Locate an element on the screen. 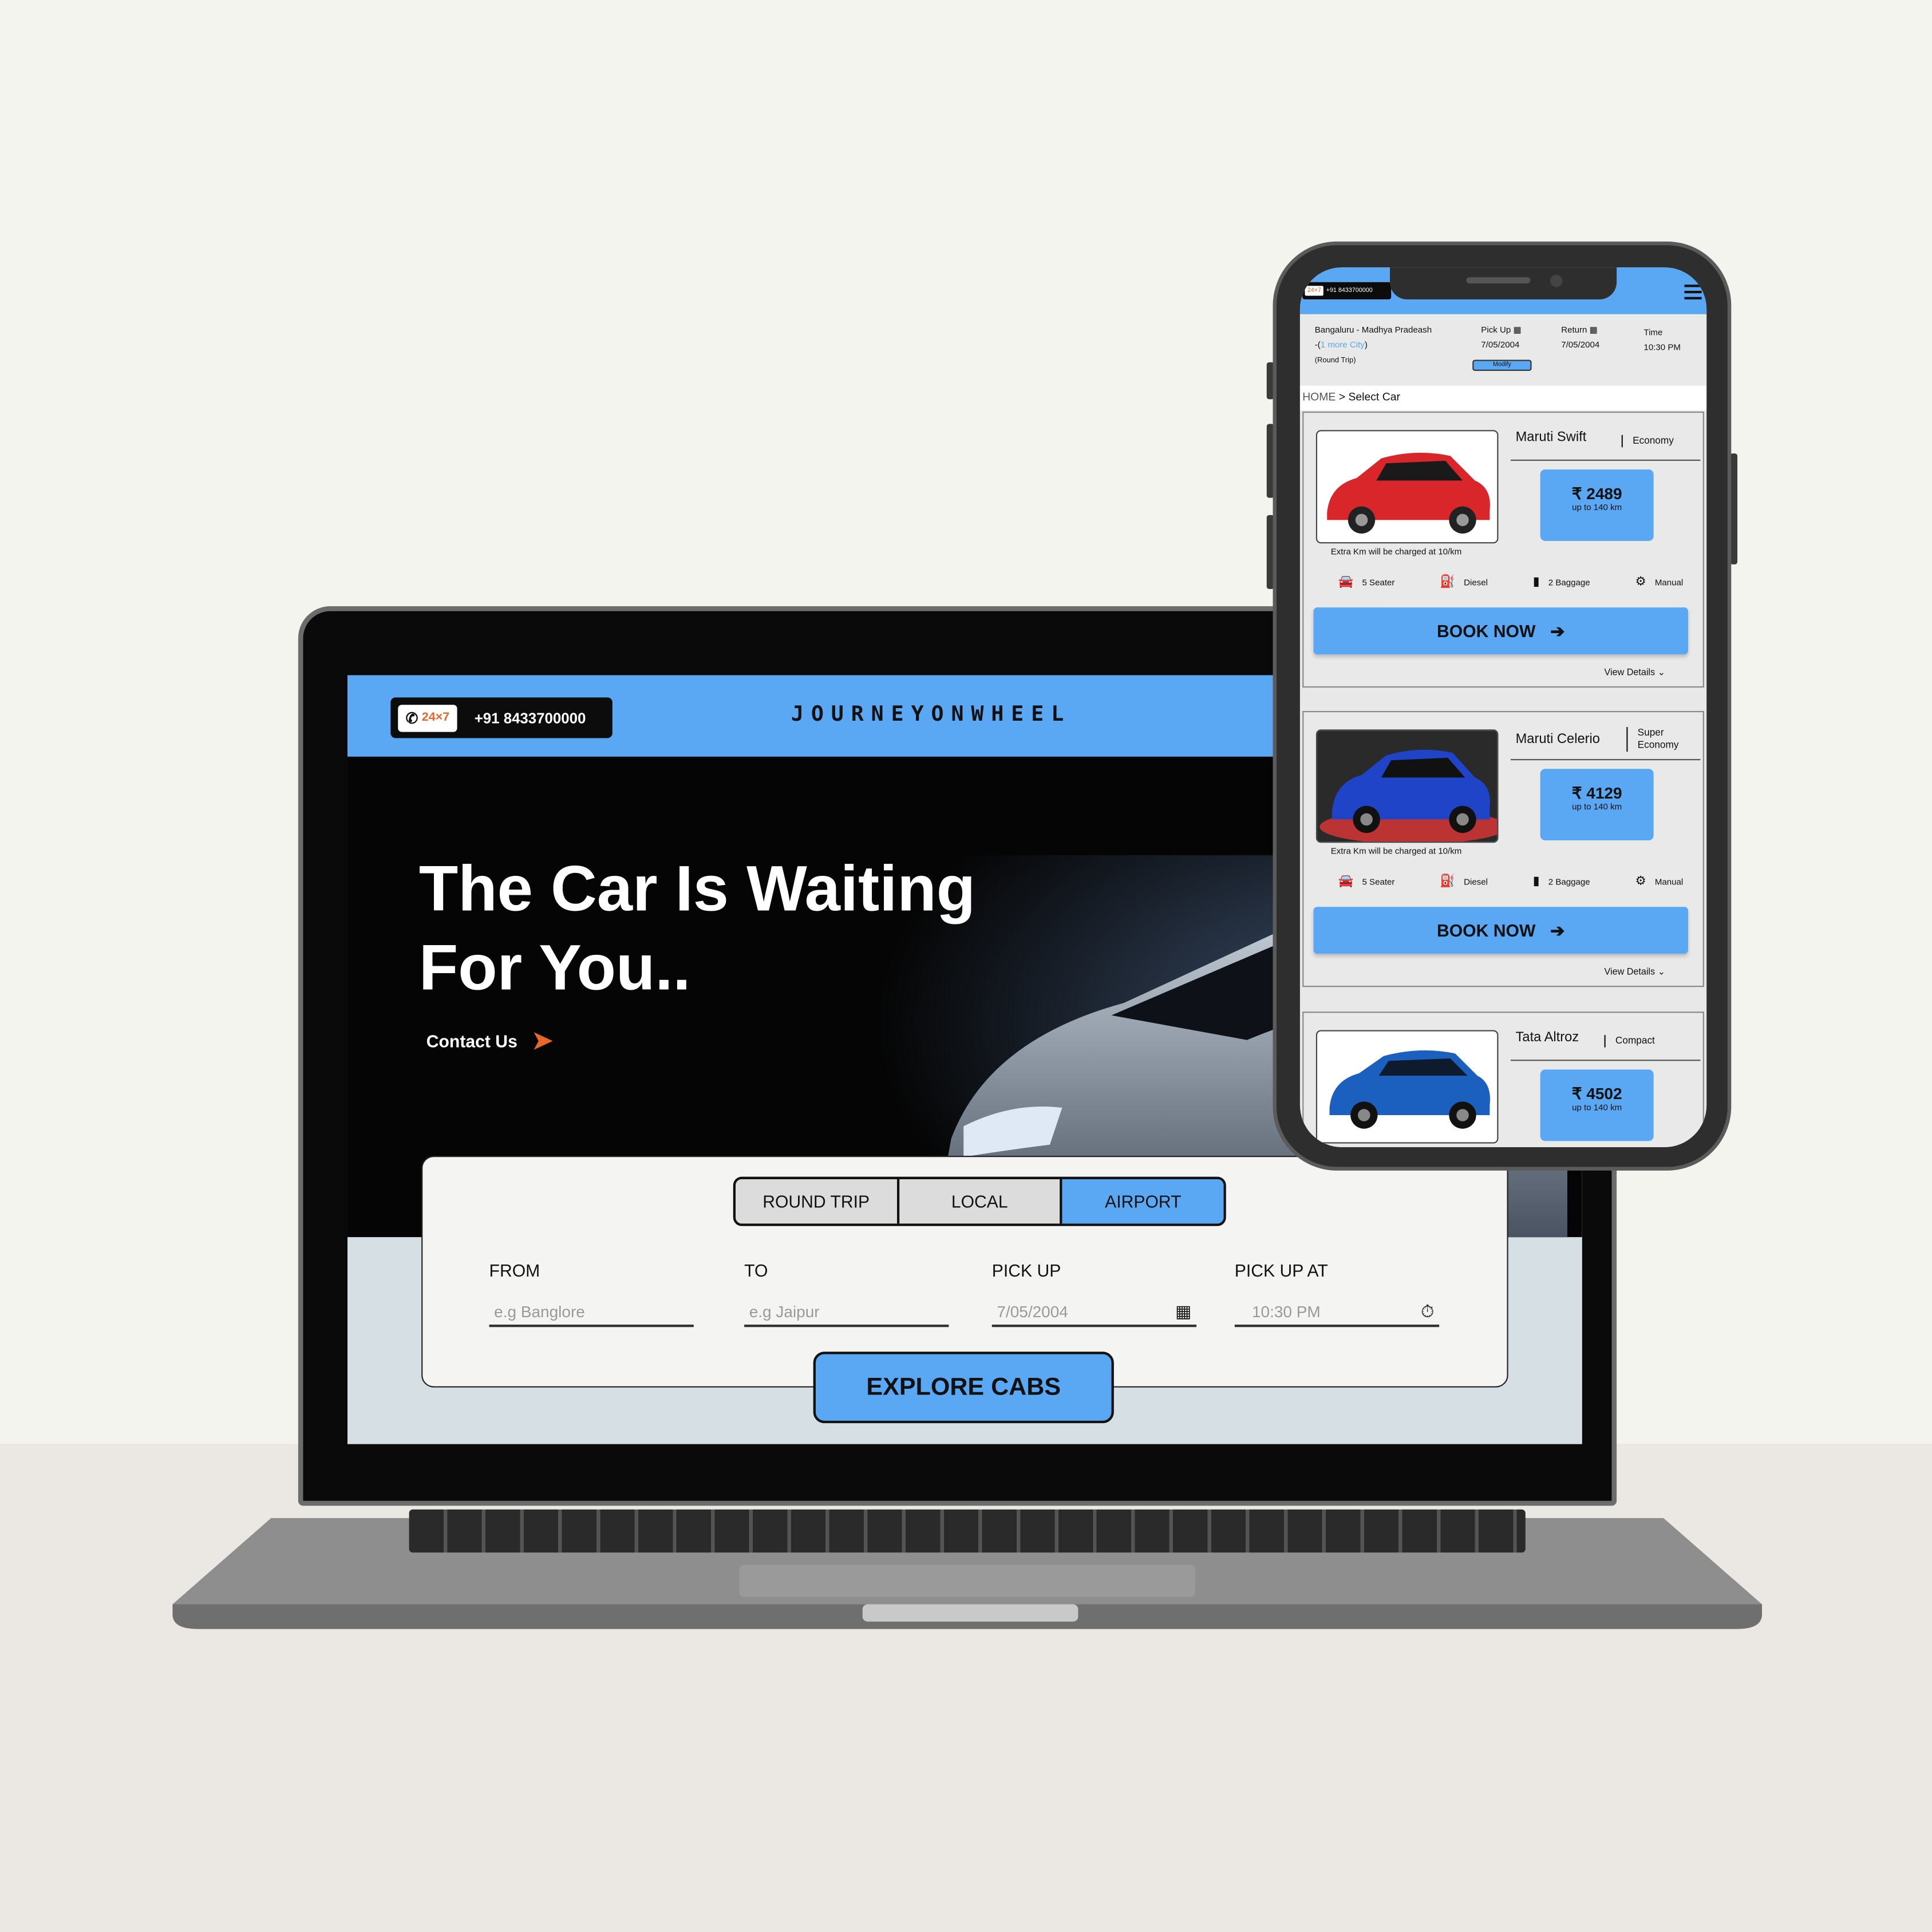  car-name: Maruti Celerio is located at coordinates (1557, 739).